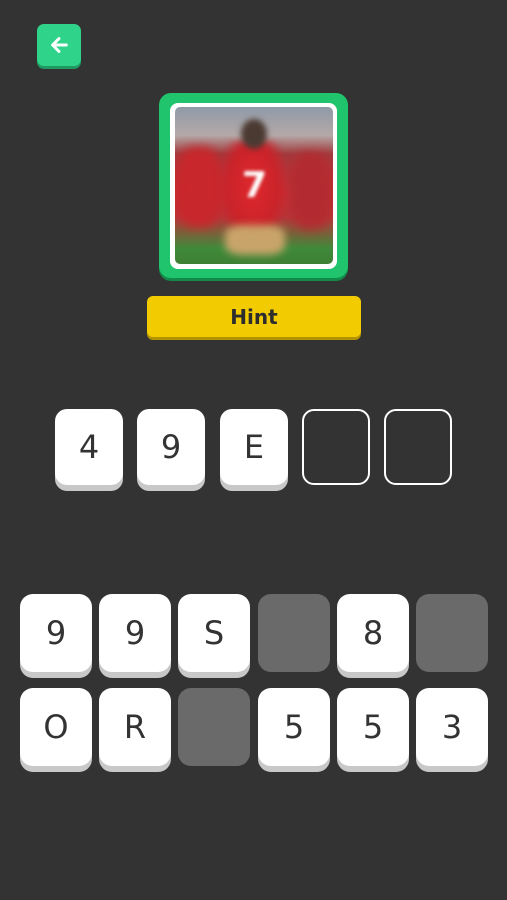  Describe the element at coordinates (56, 727) in the screenshot. I see `letter-key: O` at that location.